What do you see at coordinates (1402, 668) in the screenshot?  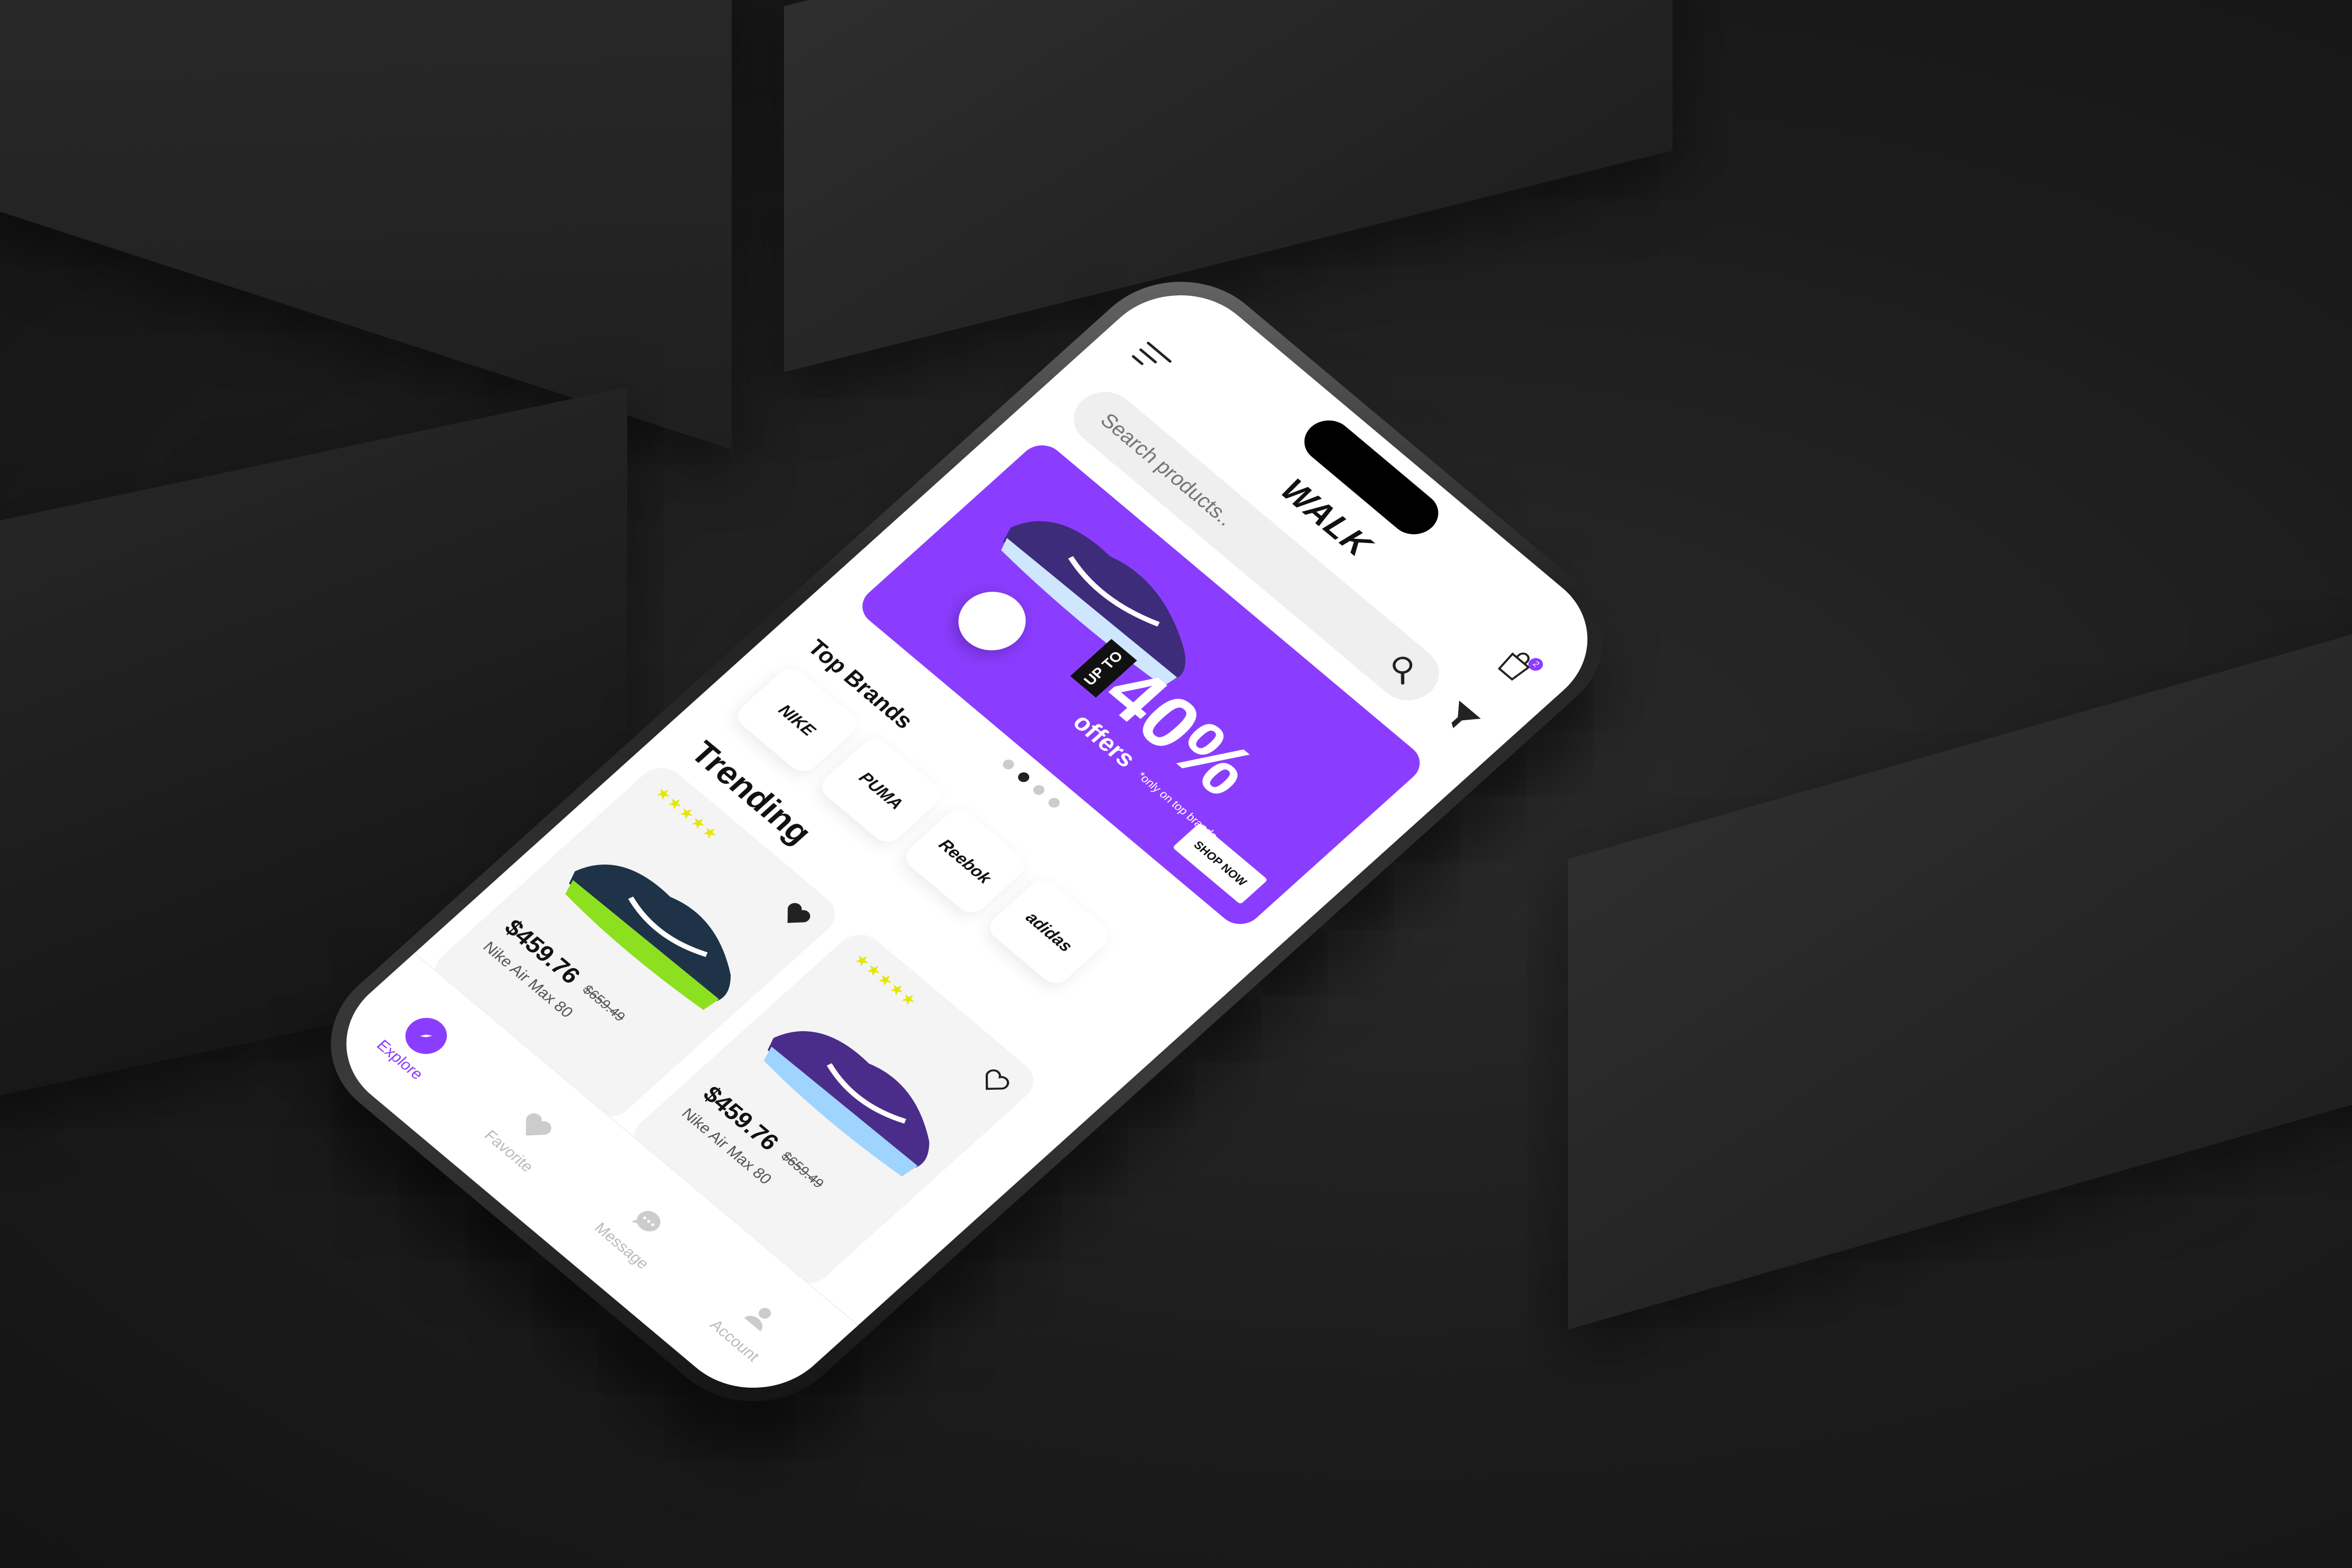 I see `search-icon` at bounding box center [1402, 668].